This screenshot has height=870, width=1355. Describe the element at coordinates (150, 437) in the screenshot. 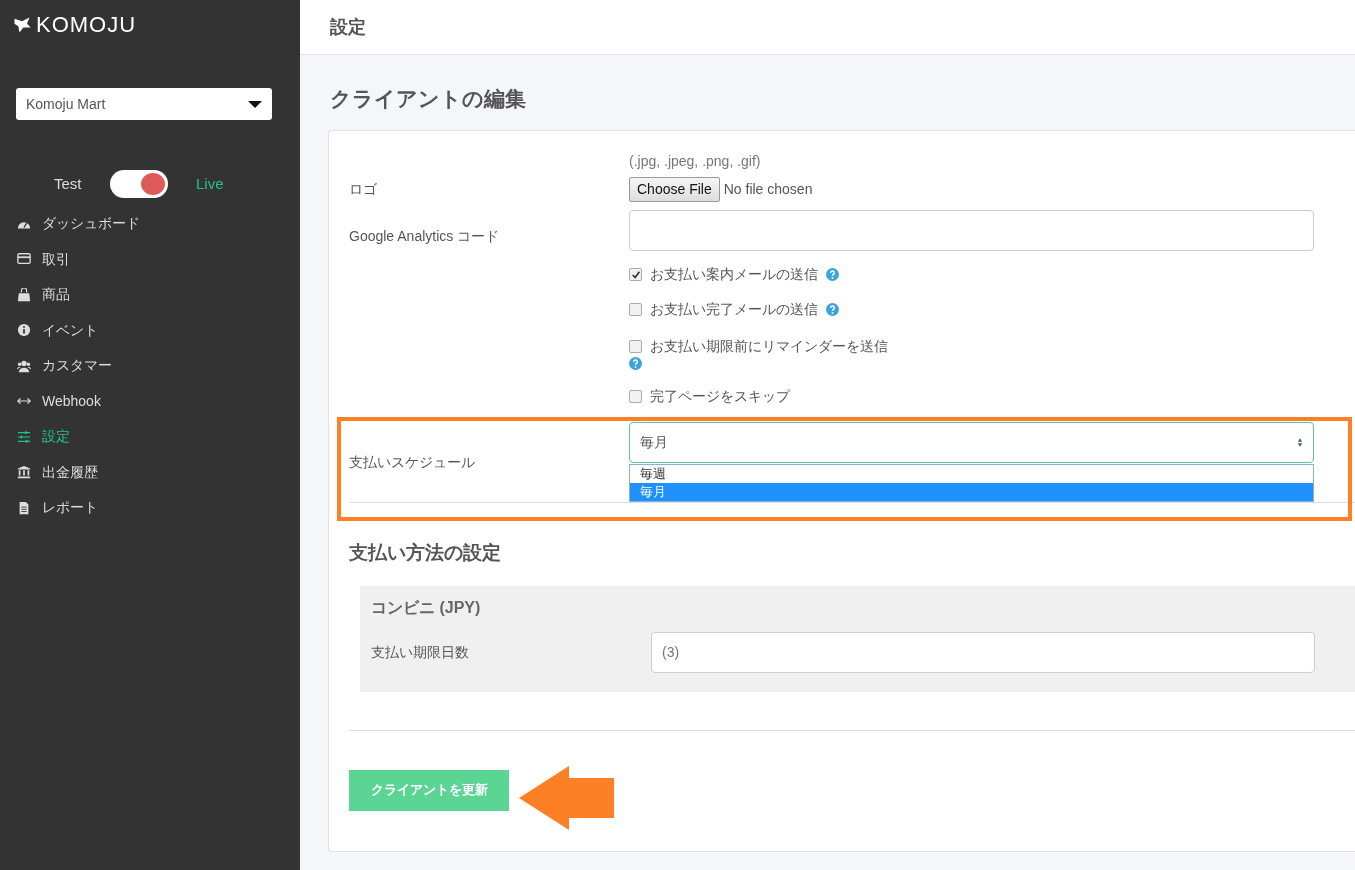

I see `nav-item: 設定` at that location.